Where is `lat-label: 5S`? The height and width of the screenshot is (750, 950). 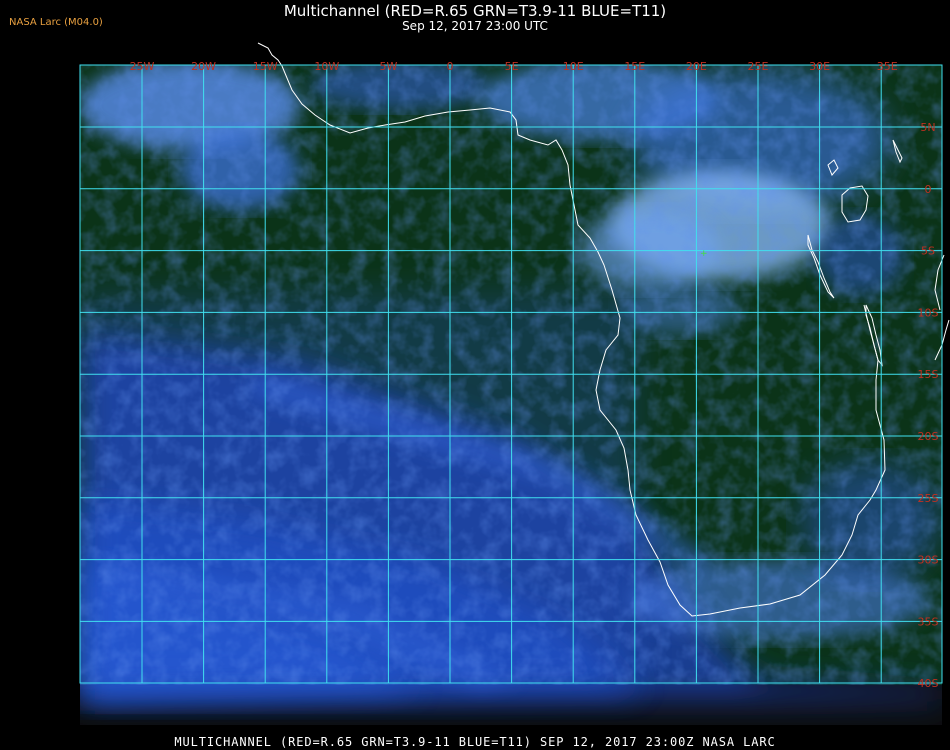
lat-label: 5S is located at coordinates (928, 251).